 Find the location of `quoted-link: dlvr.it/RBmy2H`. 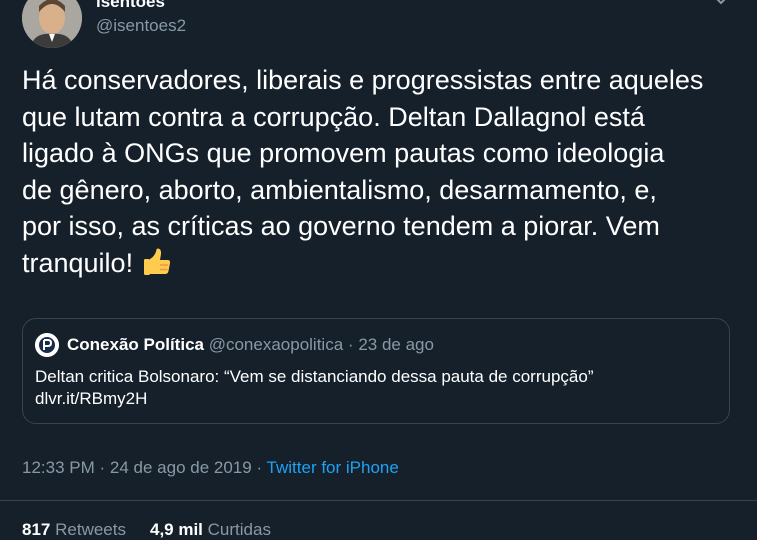

quoted-link: dlvr.it/RBmy2H is located at coordinates (91, 398).